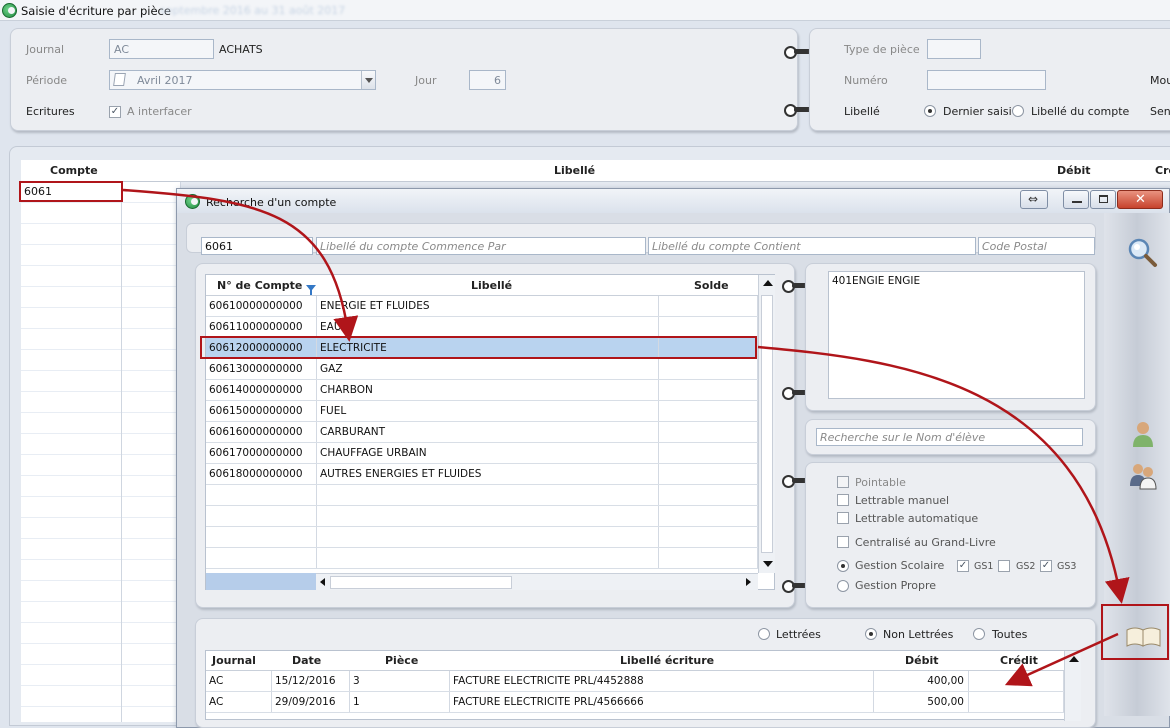  Describe the element at coordinates (491, 285) in the screenshot. I see `col-header-libelle-compte: Libellé` at that location.